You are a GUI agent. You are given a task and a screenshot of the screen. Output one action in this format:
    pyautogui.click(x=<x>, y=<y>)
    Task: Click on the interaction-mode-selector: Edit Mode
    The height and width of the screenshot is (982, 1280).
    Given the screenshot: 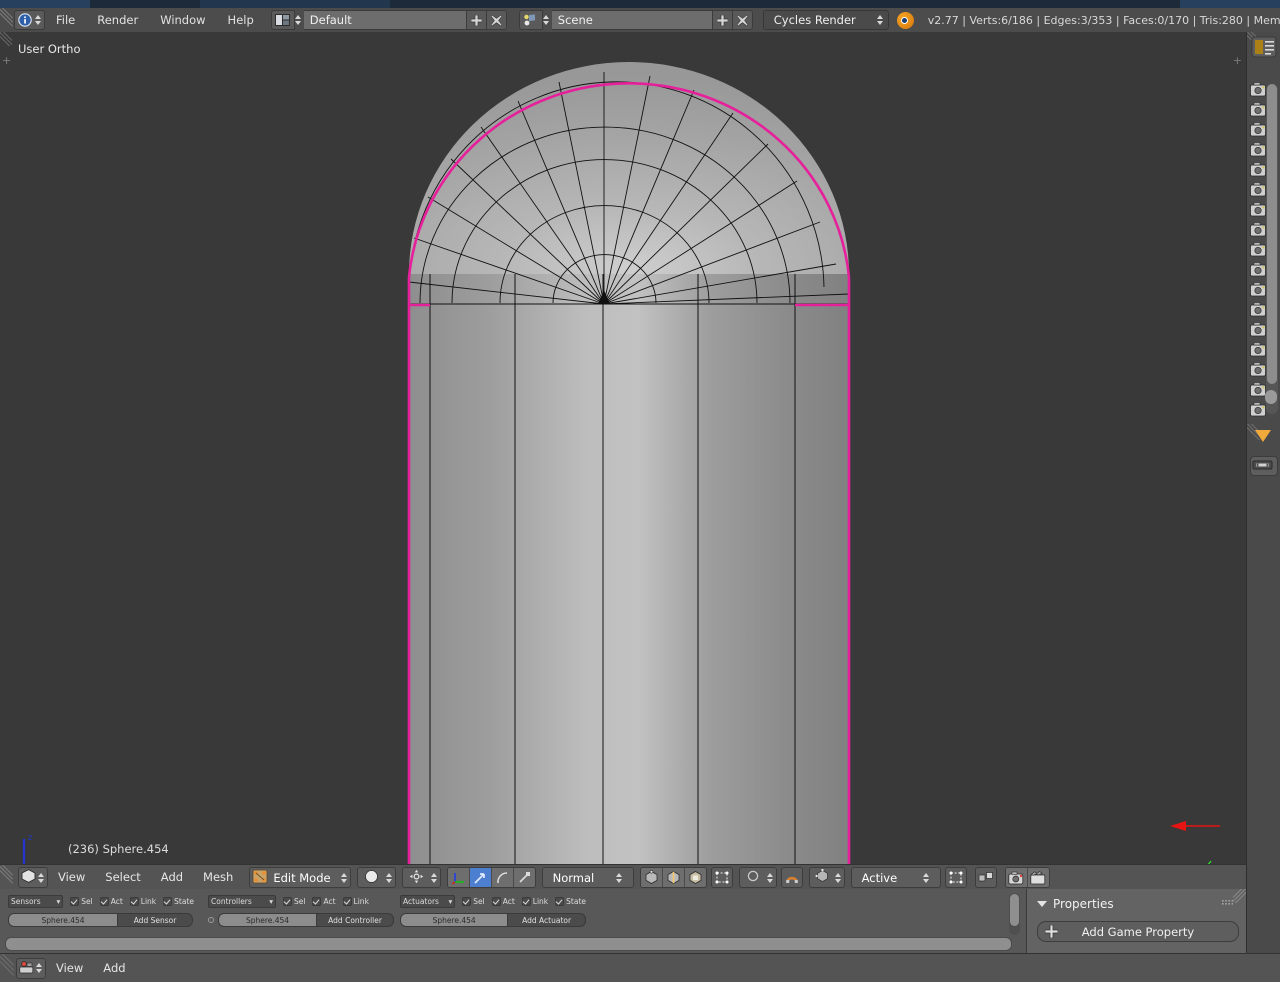 What is the action you would take?
    pyautogui.click(x=300, y=877)
    